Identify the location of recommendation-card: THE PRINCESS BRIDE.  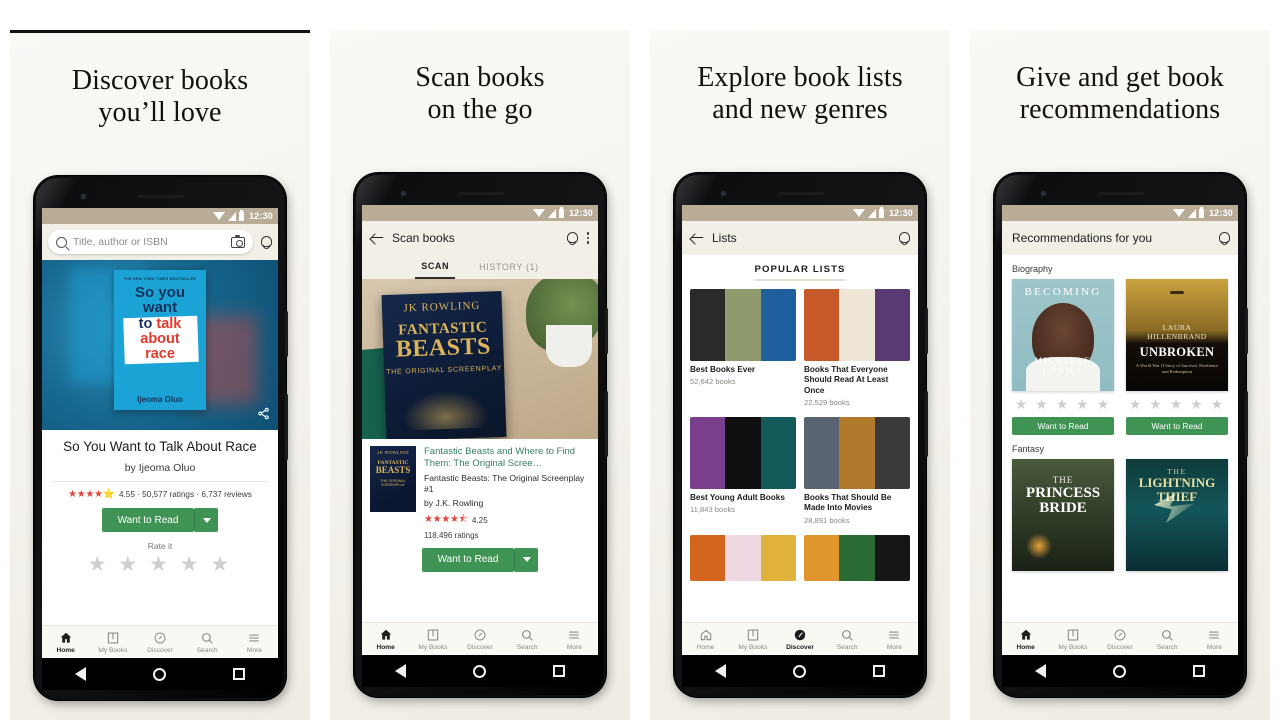
(1063, 515).